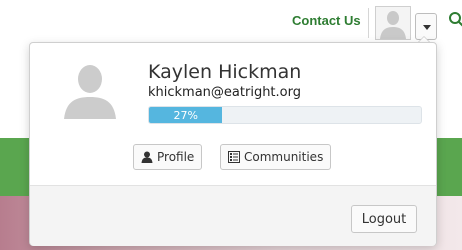  I want to click on avatar-button, so click(393, 23).